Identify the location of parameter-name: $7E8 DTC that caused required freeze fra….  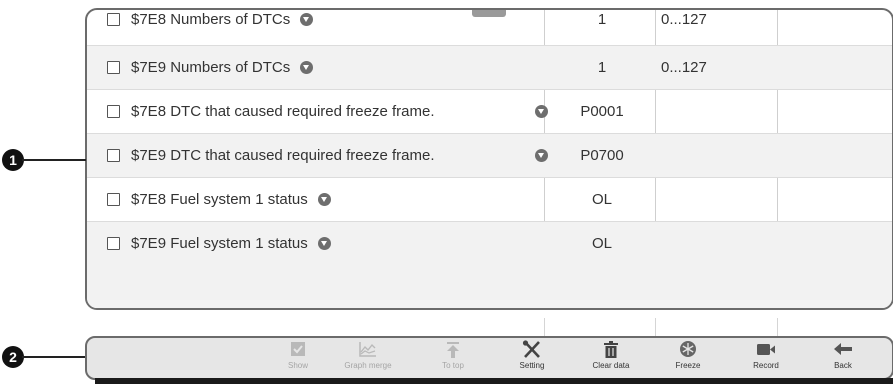
(283, 111).